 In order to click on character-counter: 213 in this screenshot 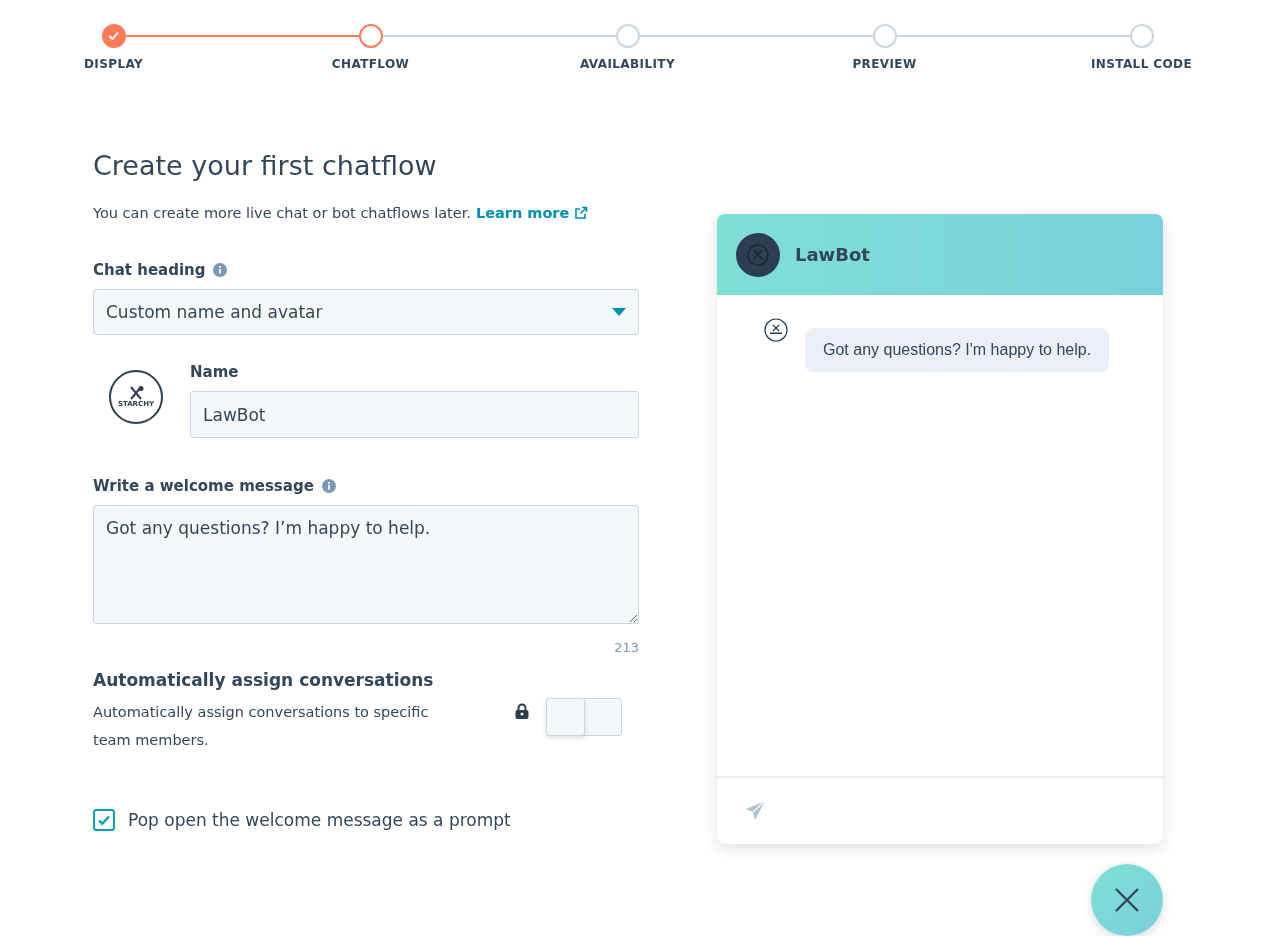, I will do `click(626, 647)`.